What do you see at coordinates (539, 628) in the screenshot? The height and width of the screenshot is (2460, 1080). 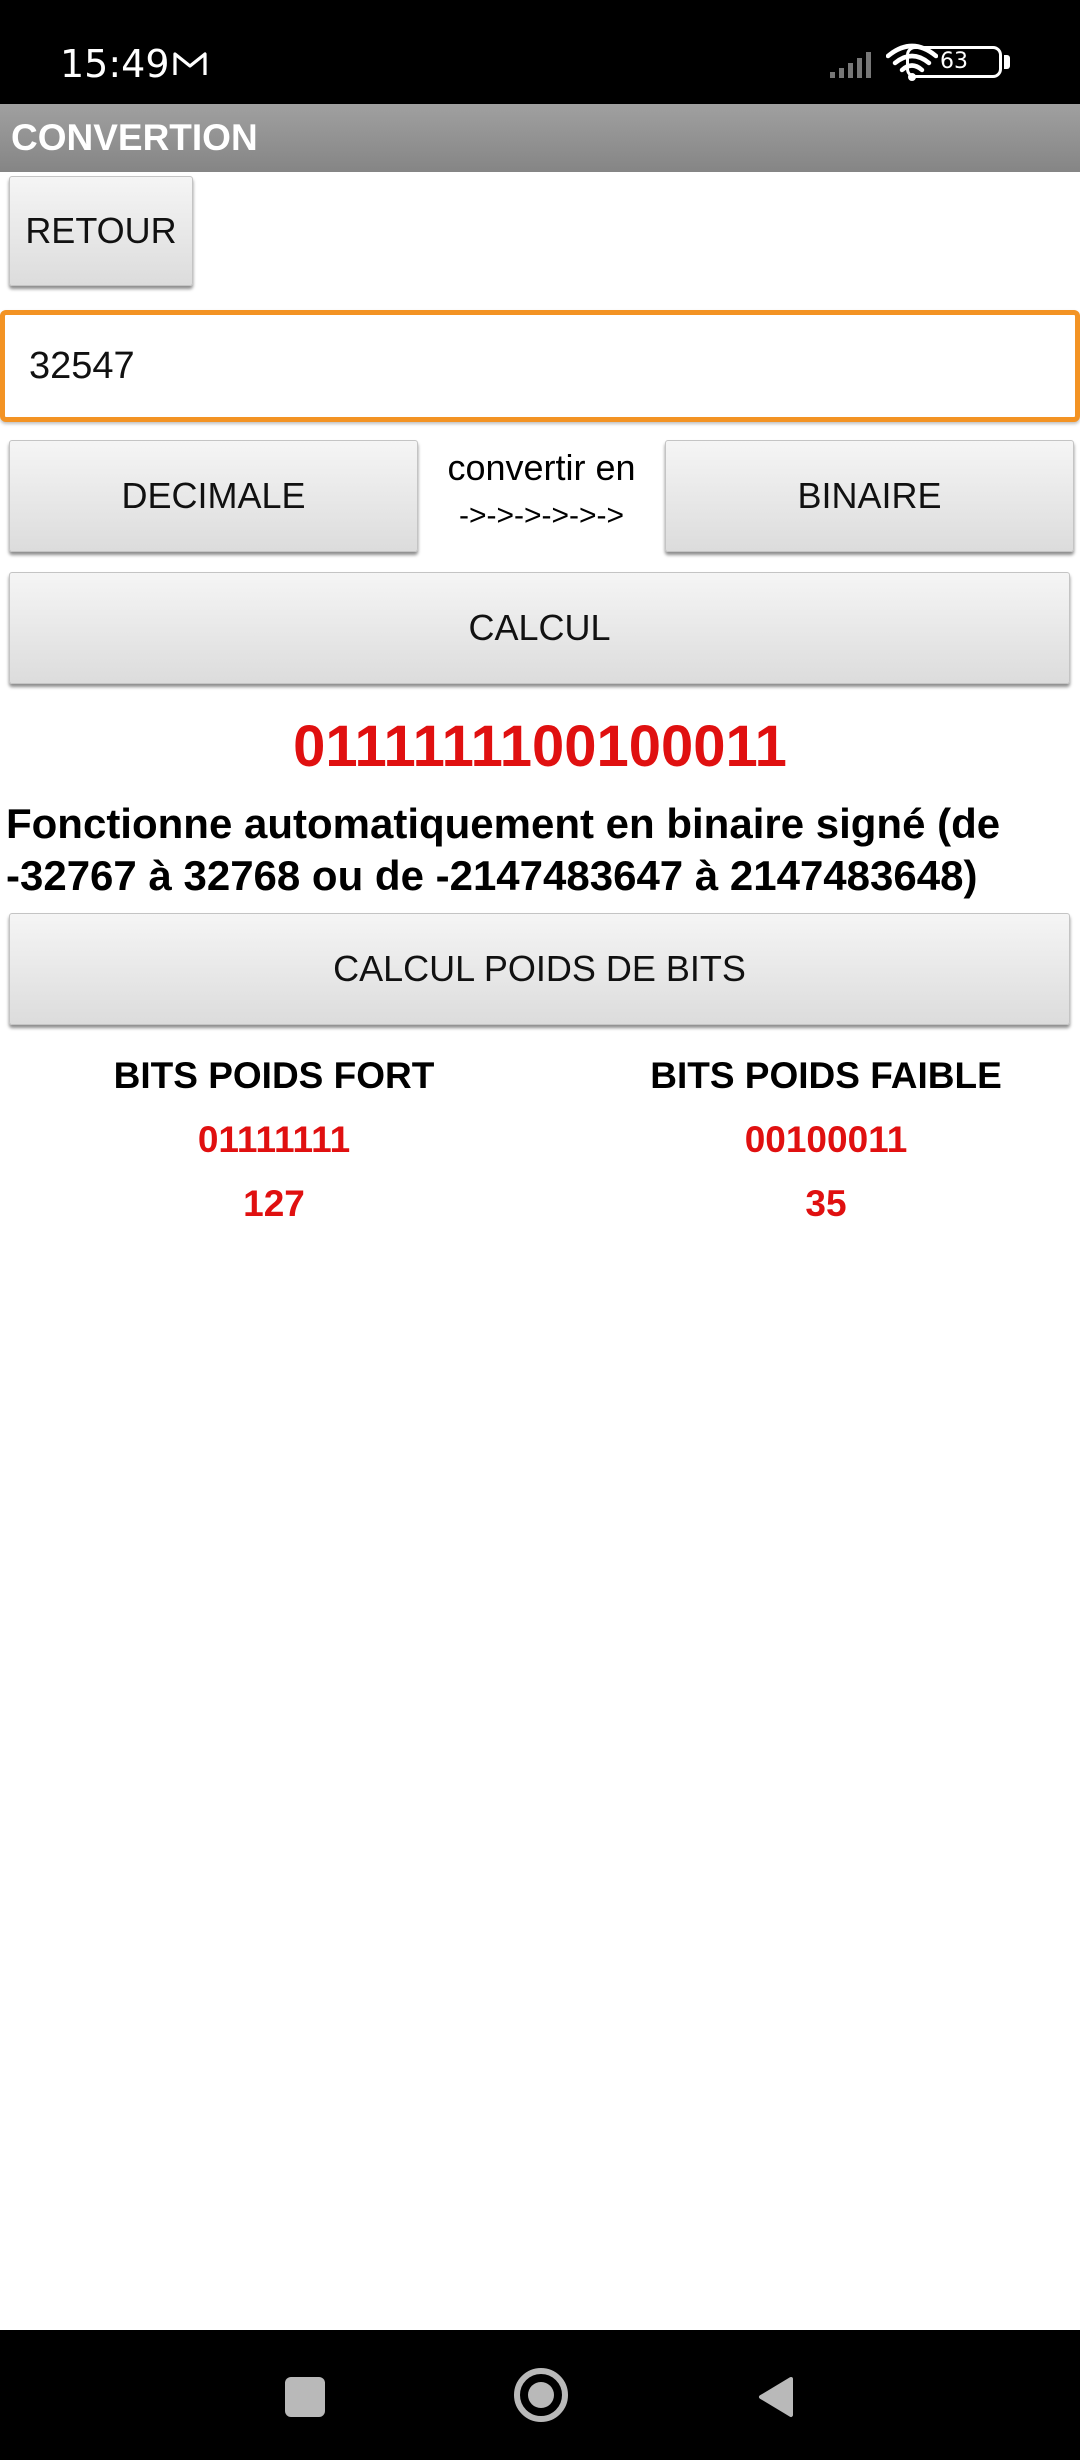 I see `calcul-button: CALCUL` at bounding box center [539, 628].